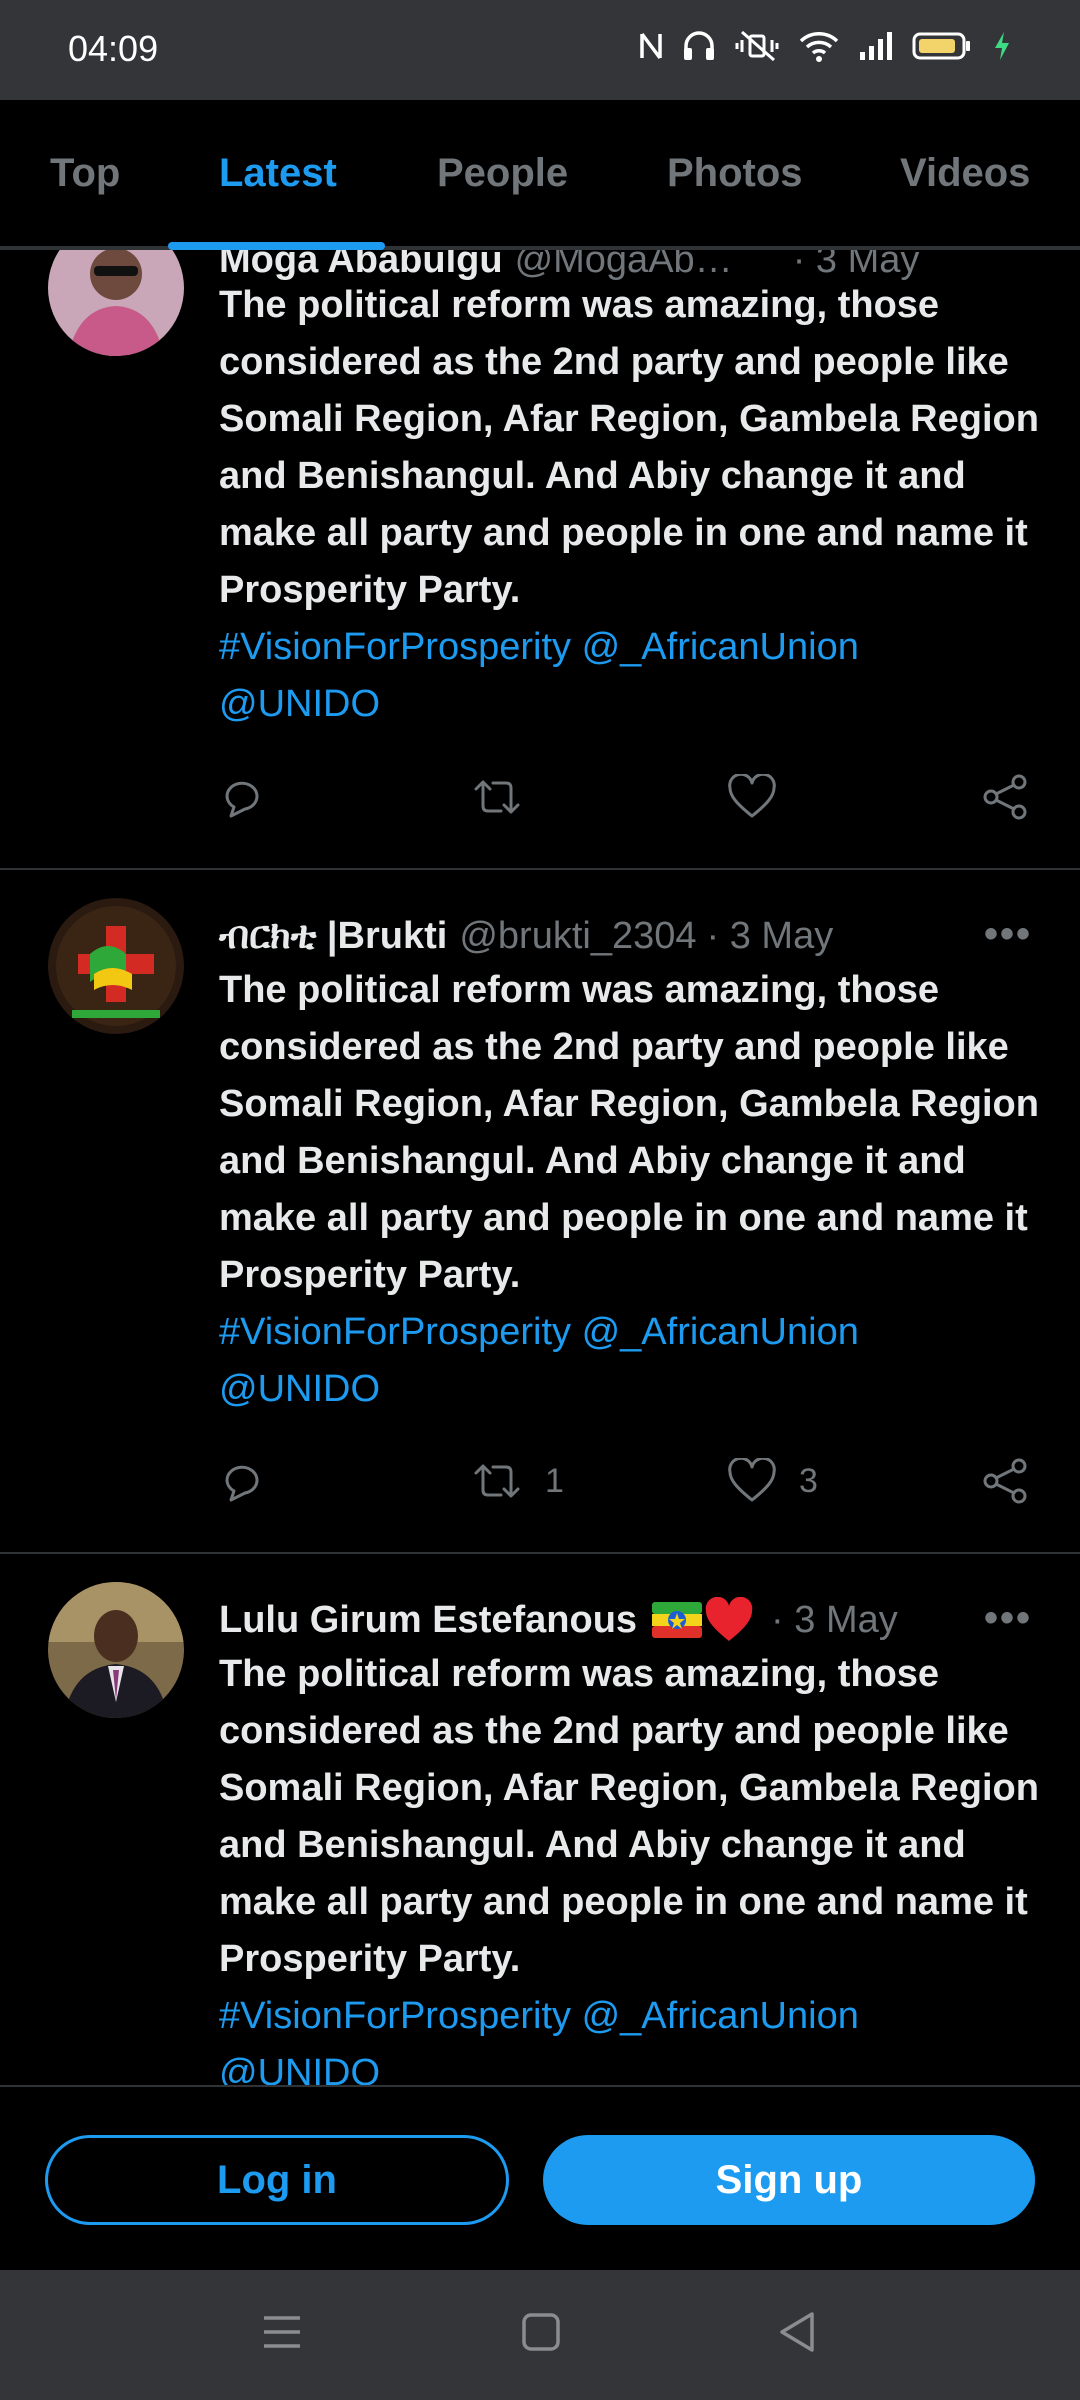 This screenshot has height=2400, width=1080. What do you see at coordinates (941, 46) in the screenshot?
I see `battery-icon` at bounding box center [941, 46].